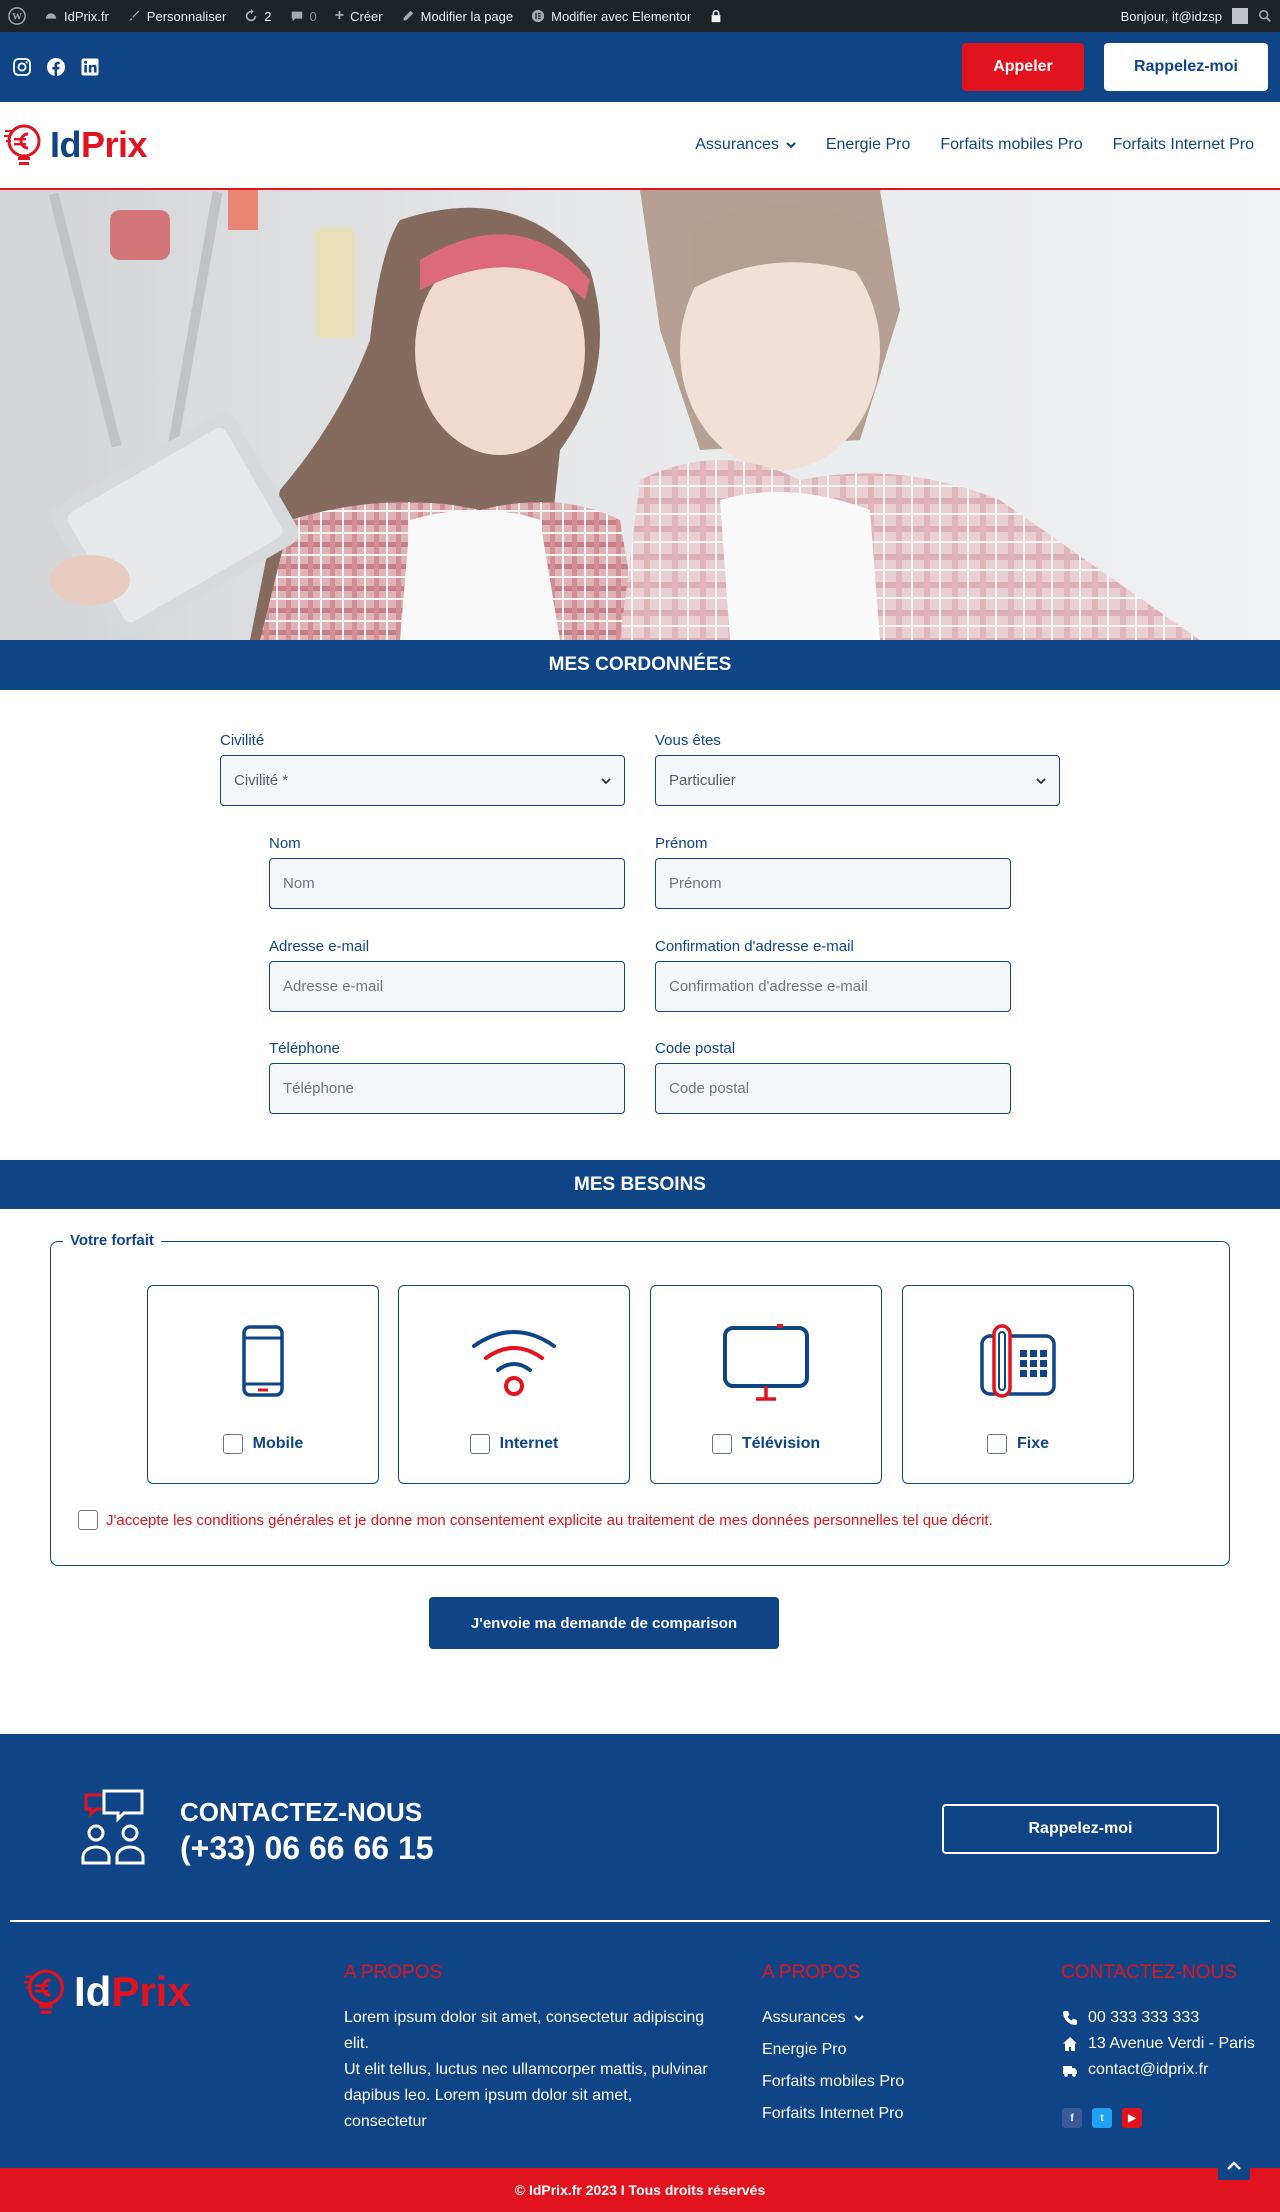 The image size is (1280, 2212). Describe the element at coordinates (514, 1384) in the screenshot. I see `option-card-internet: Internet` at that location.